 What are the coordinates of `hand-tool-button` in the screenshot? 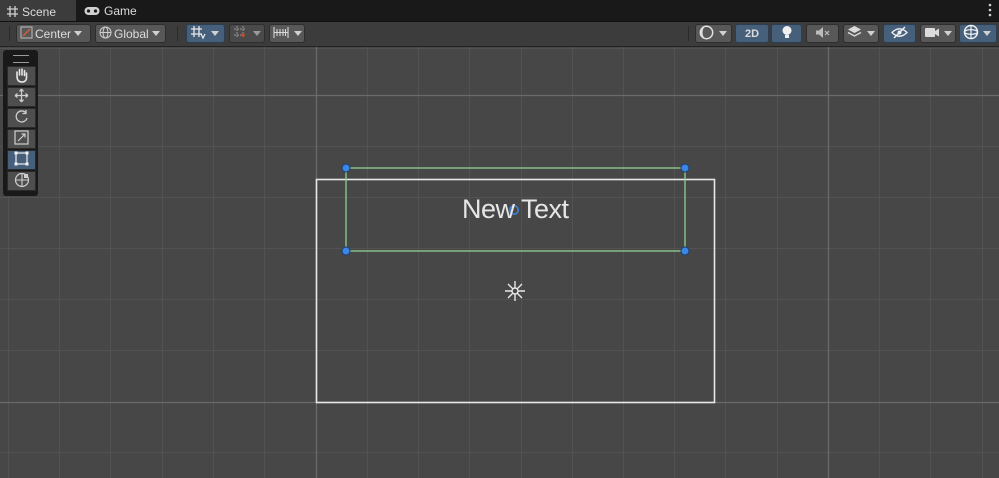 It's located at (21, 76).